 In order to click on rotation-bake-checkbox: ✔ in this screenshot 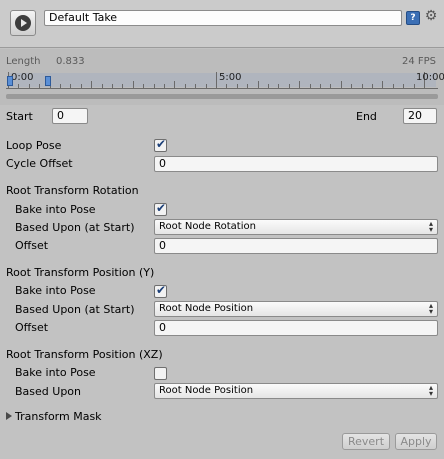, I will do `click(160, 208)`.